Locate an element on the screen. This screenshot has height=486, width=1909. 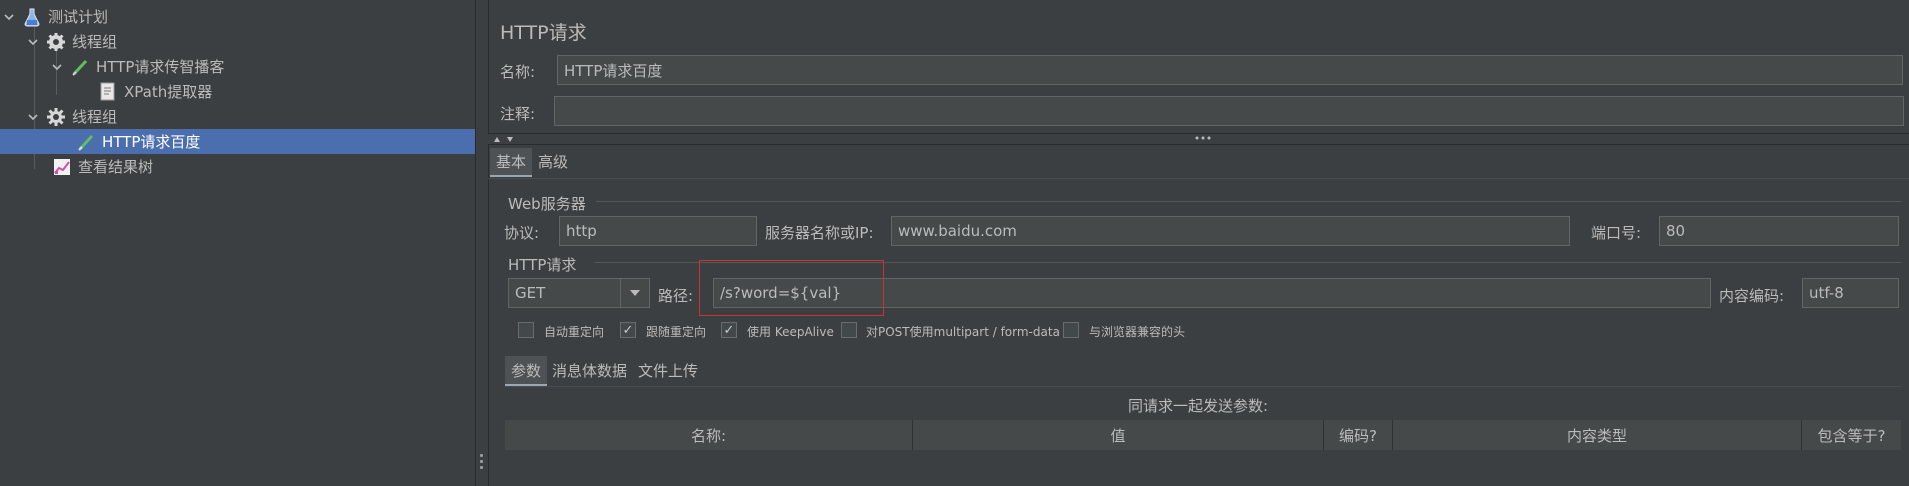
collapse-bar is located at coordinates (1198, 139).